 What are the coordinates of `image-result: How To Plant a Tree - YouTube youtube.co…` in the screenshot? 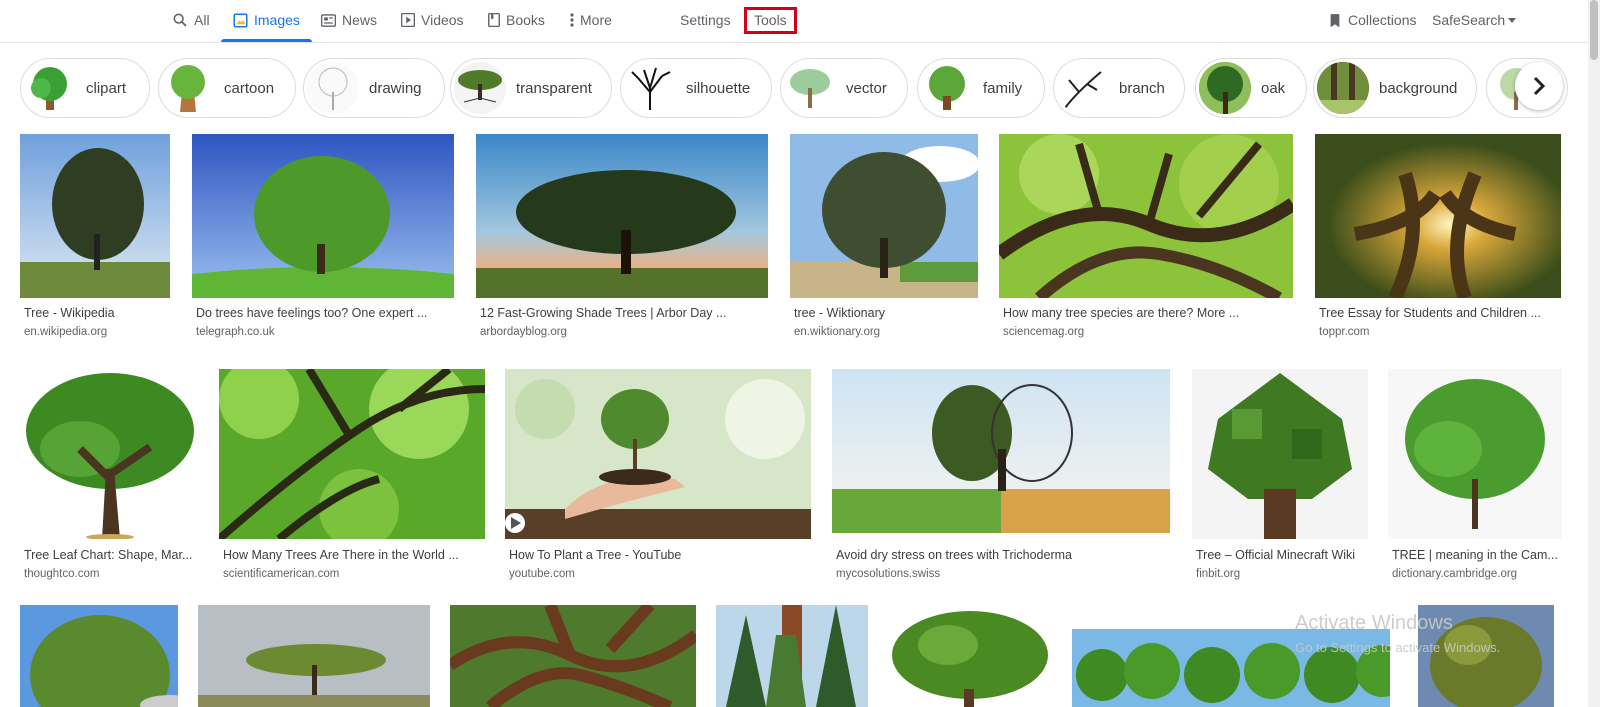 It's located at (658, 476).